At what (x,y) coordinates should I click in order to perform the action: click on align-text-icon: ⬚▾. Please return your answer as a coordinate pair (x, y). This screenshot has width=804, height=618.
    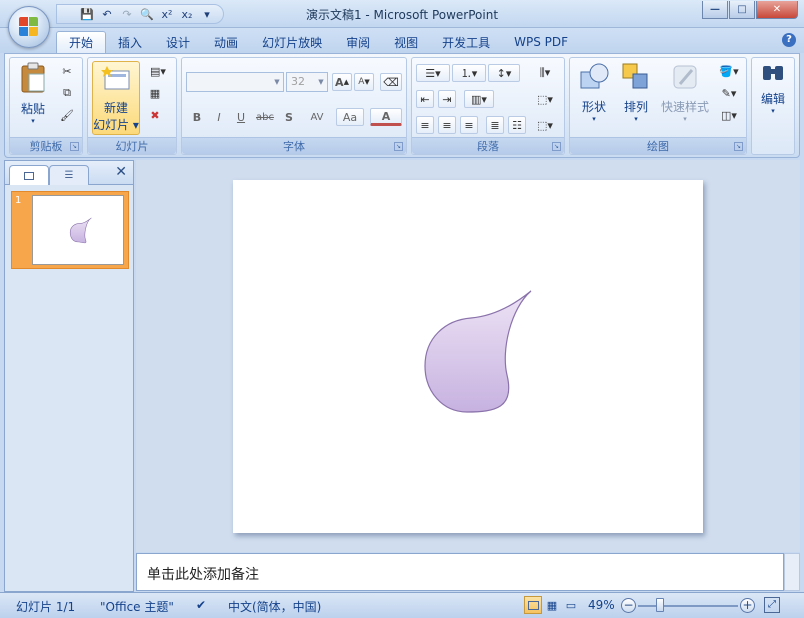
    Looking at the image, I should click on (545, 99).